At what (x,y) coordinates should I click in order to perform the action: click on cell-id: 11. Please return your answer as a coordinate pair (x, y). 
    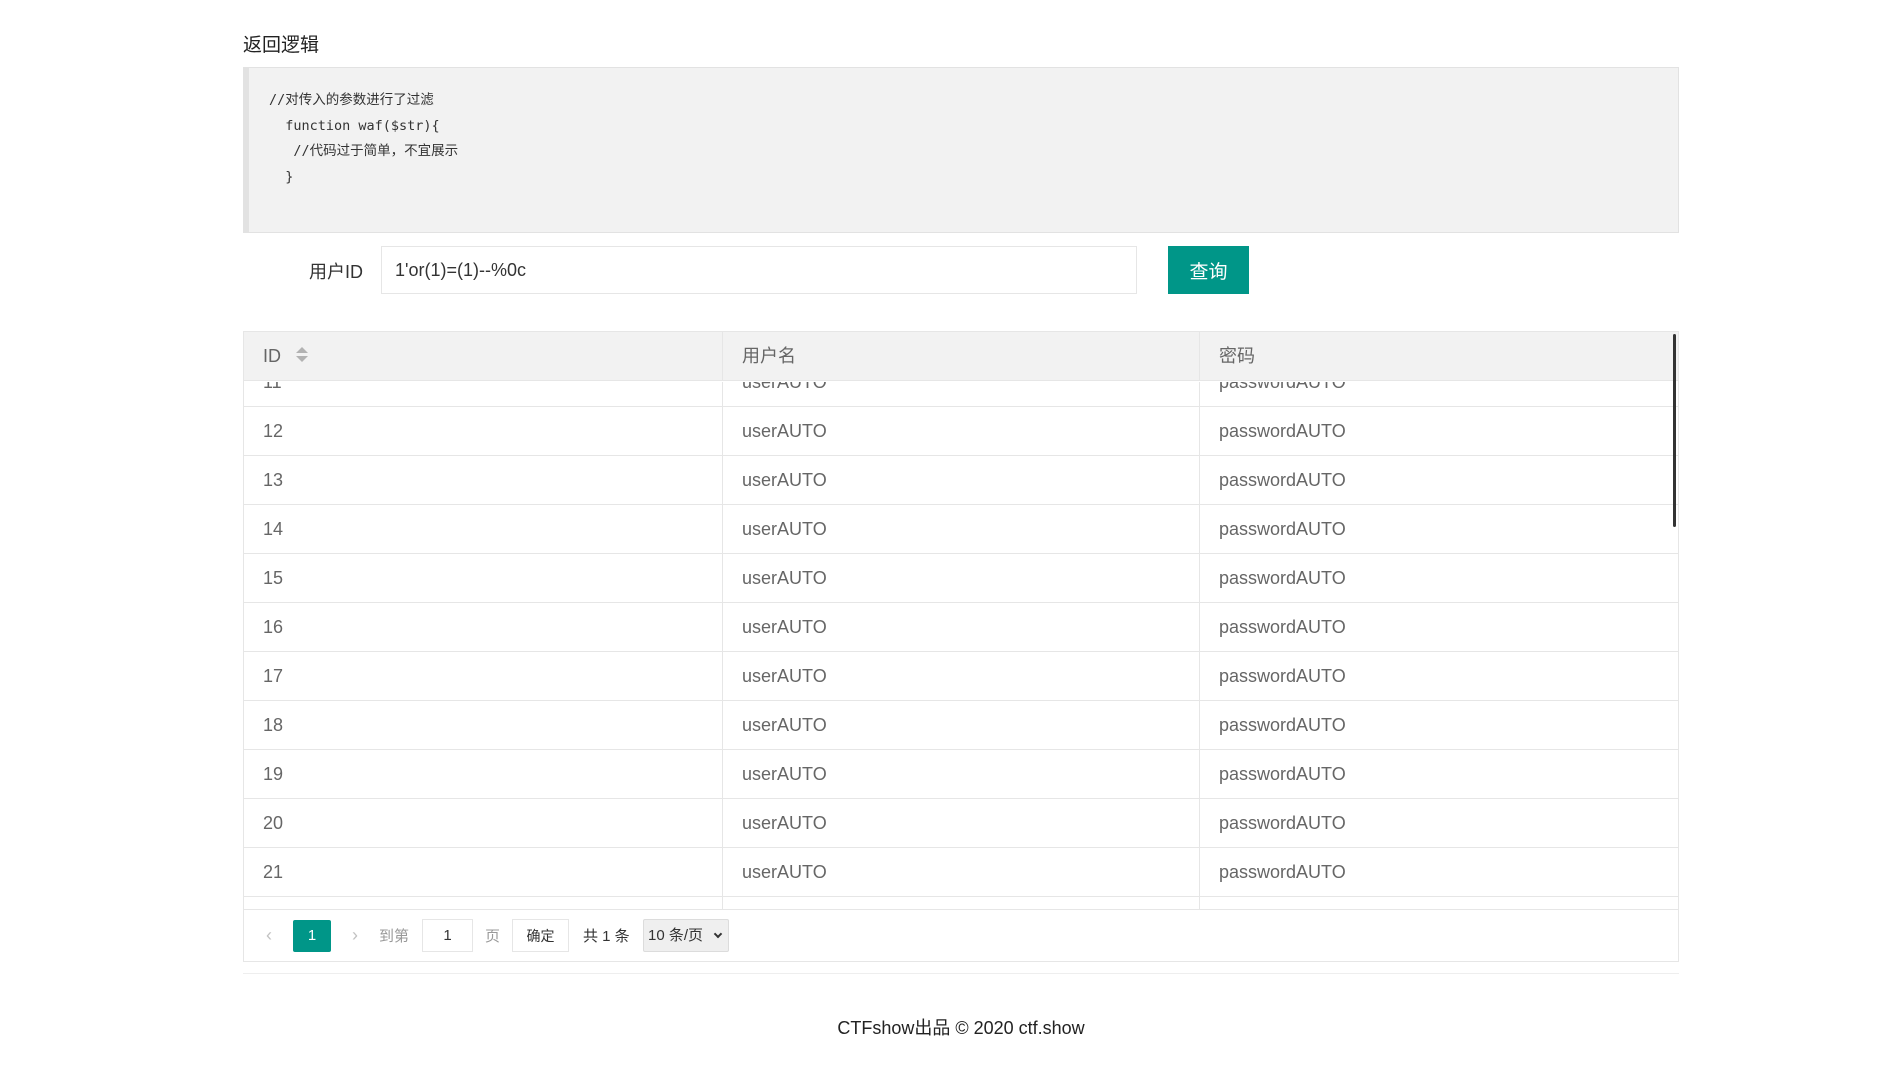
    Looking at the image, I should click on (272, 387).